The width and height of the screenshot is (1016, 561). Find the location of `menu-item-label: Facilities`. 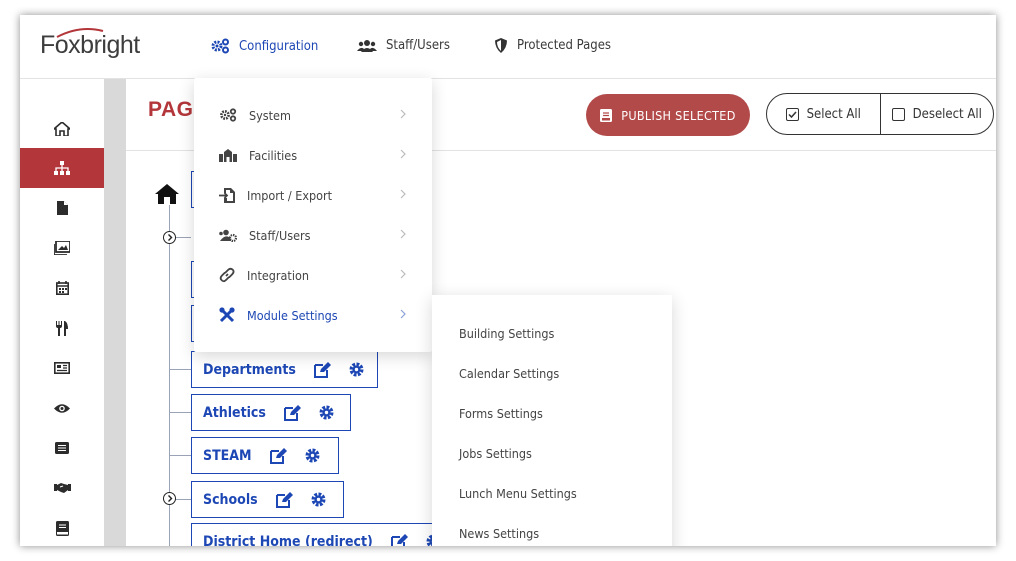

menu-item-label: Facilities is located at coordinates (273, 155).